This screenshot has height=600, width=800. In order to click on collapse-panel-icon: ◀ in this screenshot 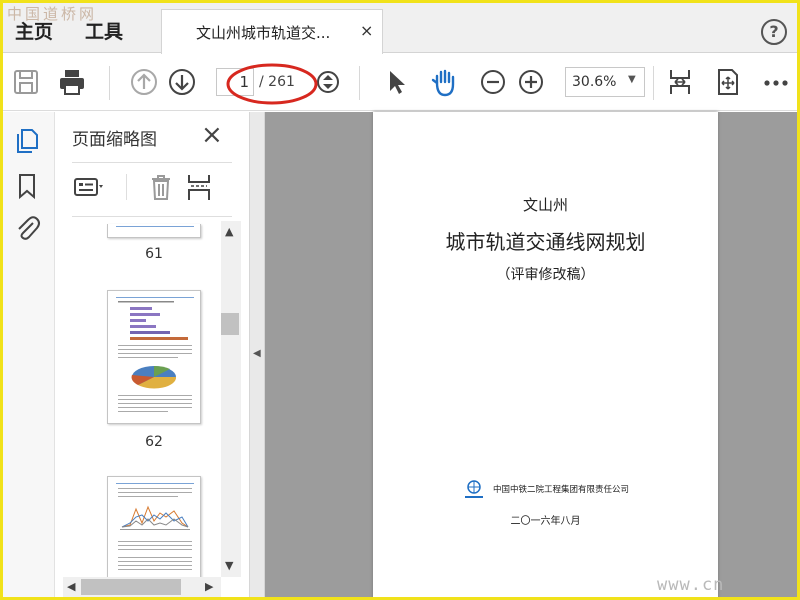, I will do `click(257, 353)`.